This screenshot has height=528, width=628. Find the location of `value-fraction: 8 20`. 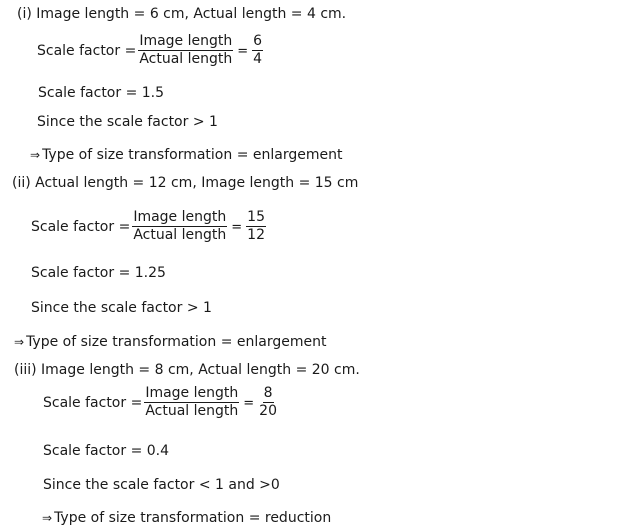

value-fraction: 8 20 is located at coordinates (268, 402).